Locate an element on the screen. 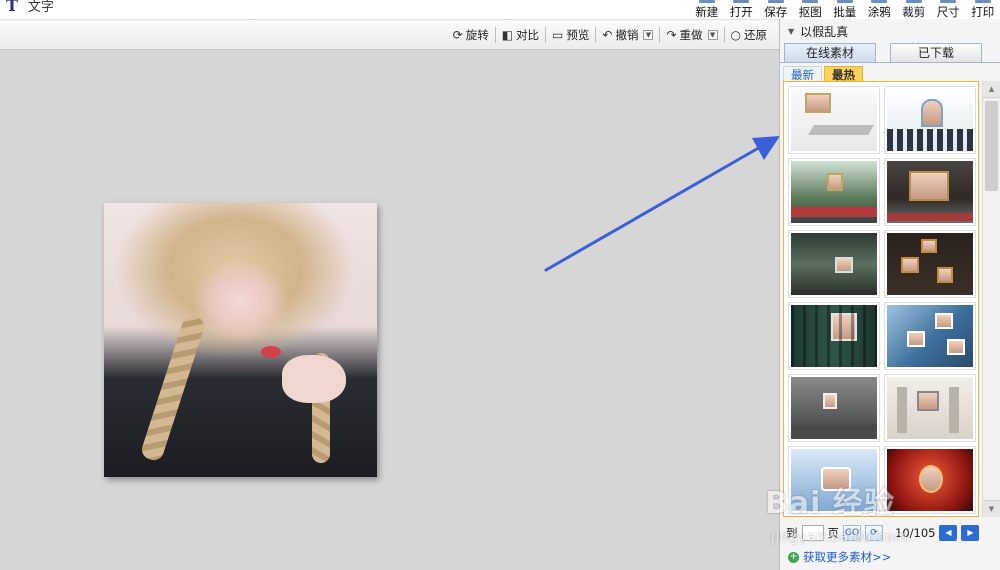 The width and height of the screenshot is (1000, 570). get-more-link: + 获取更多素材>> is located at coordinates (839, 557).